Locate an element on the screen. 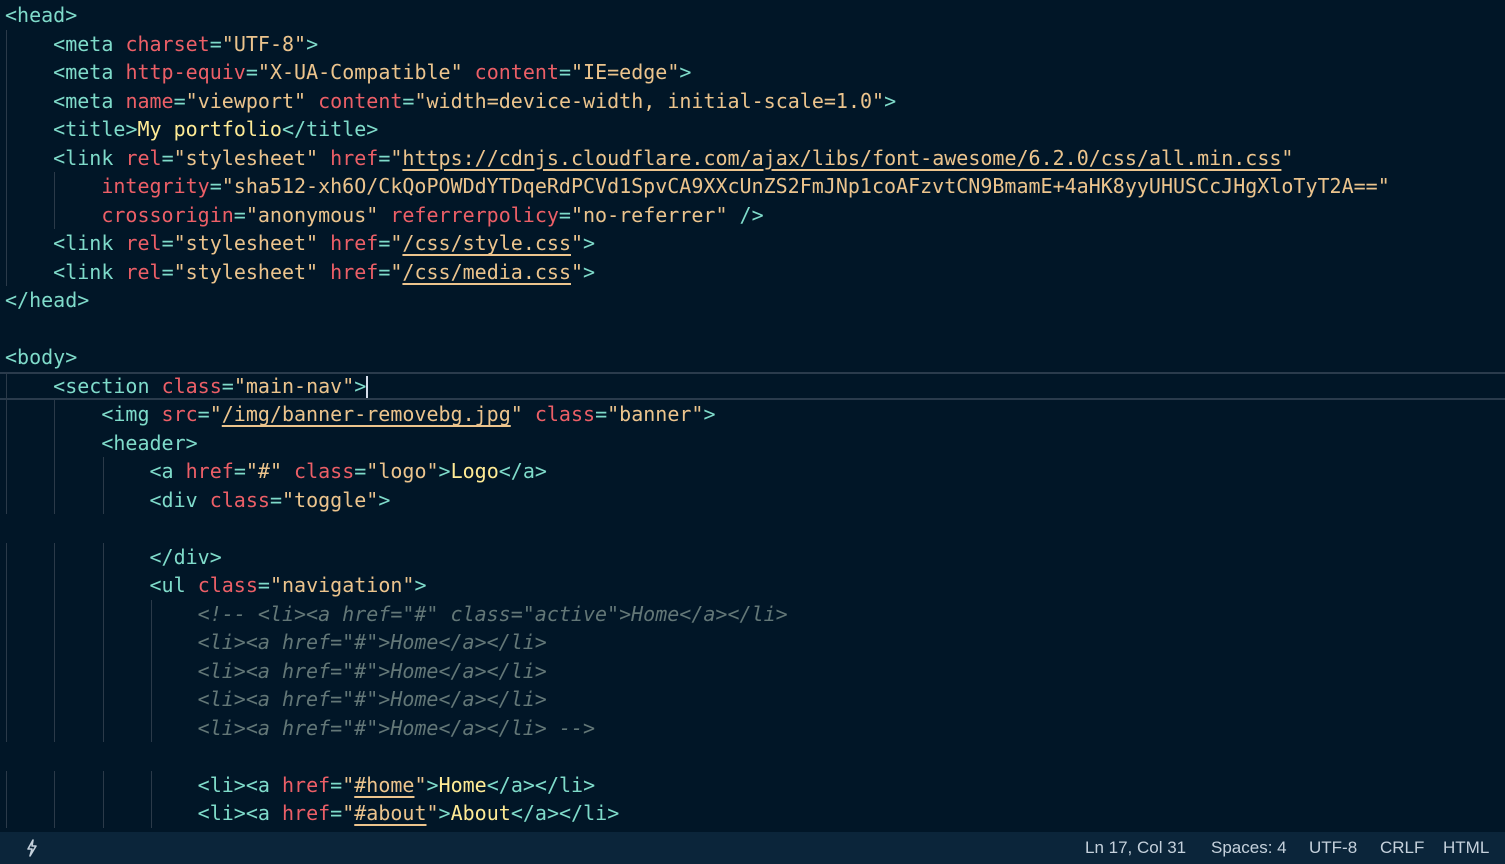 The image size is (1505, 864). code-text: <ul class="navigation"> is located at coordinates (216, 585).